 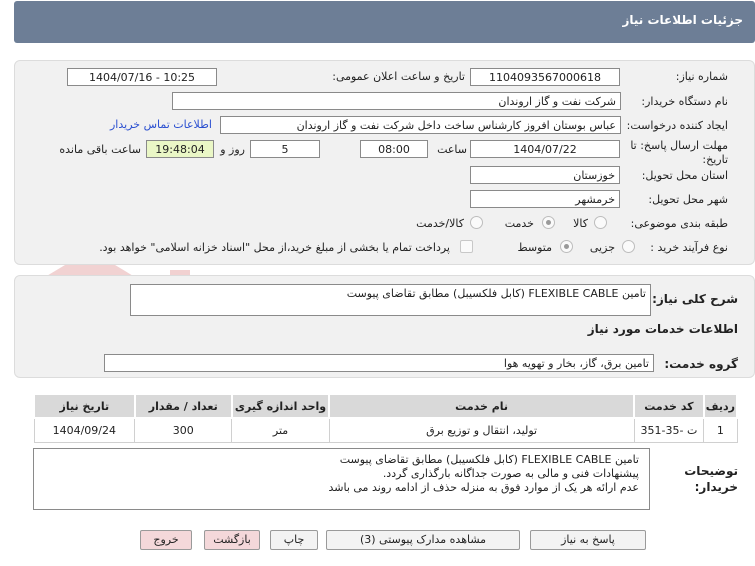 What do you see at coordinates (384, 22) in the screenshot?
I see `header-bar: جزئیات اطلاعات نیاز` at bounding box center [384, 22].